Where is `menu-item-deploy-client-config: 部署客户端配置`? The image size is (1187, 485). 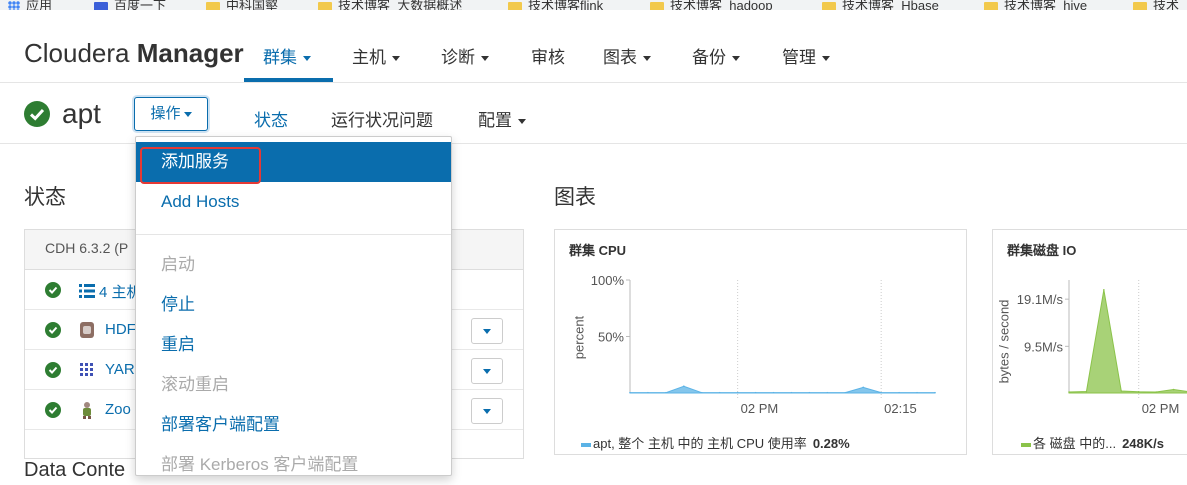 menu-item-deploy-client-config: 部署客户端配置 is located at coordinates (293, 425).